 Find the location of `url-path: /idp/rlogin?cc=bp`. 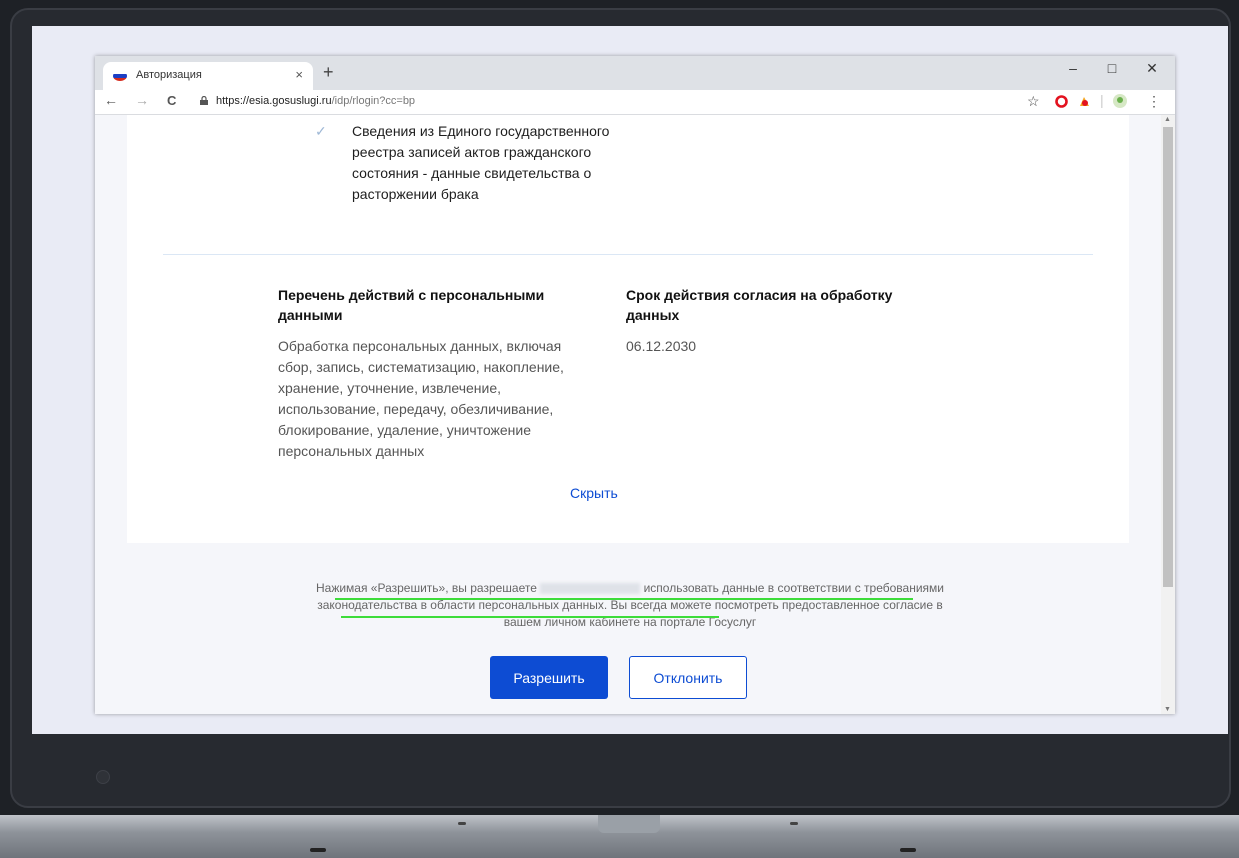

url-path: /idp/rlogin?cc=bp is located at coordinates (373, 101).